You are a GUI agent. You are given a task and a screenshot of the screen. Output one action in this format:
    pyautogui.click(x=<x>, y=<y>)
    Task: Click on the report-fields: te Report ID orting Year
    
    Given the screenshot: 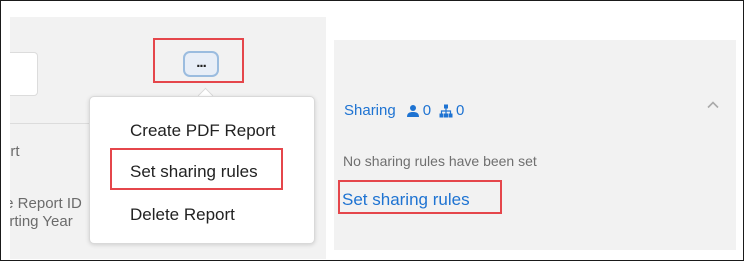 What is the action you would take?
    pyautogui.click(x=55, y=213)
    